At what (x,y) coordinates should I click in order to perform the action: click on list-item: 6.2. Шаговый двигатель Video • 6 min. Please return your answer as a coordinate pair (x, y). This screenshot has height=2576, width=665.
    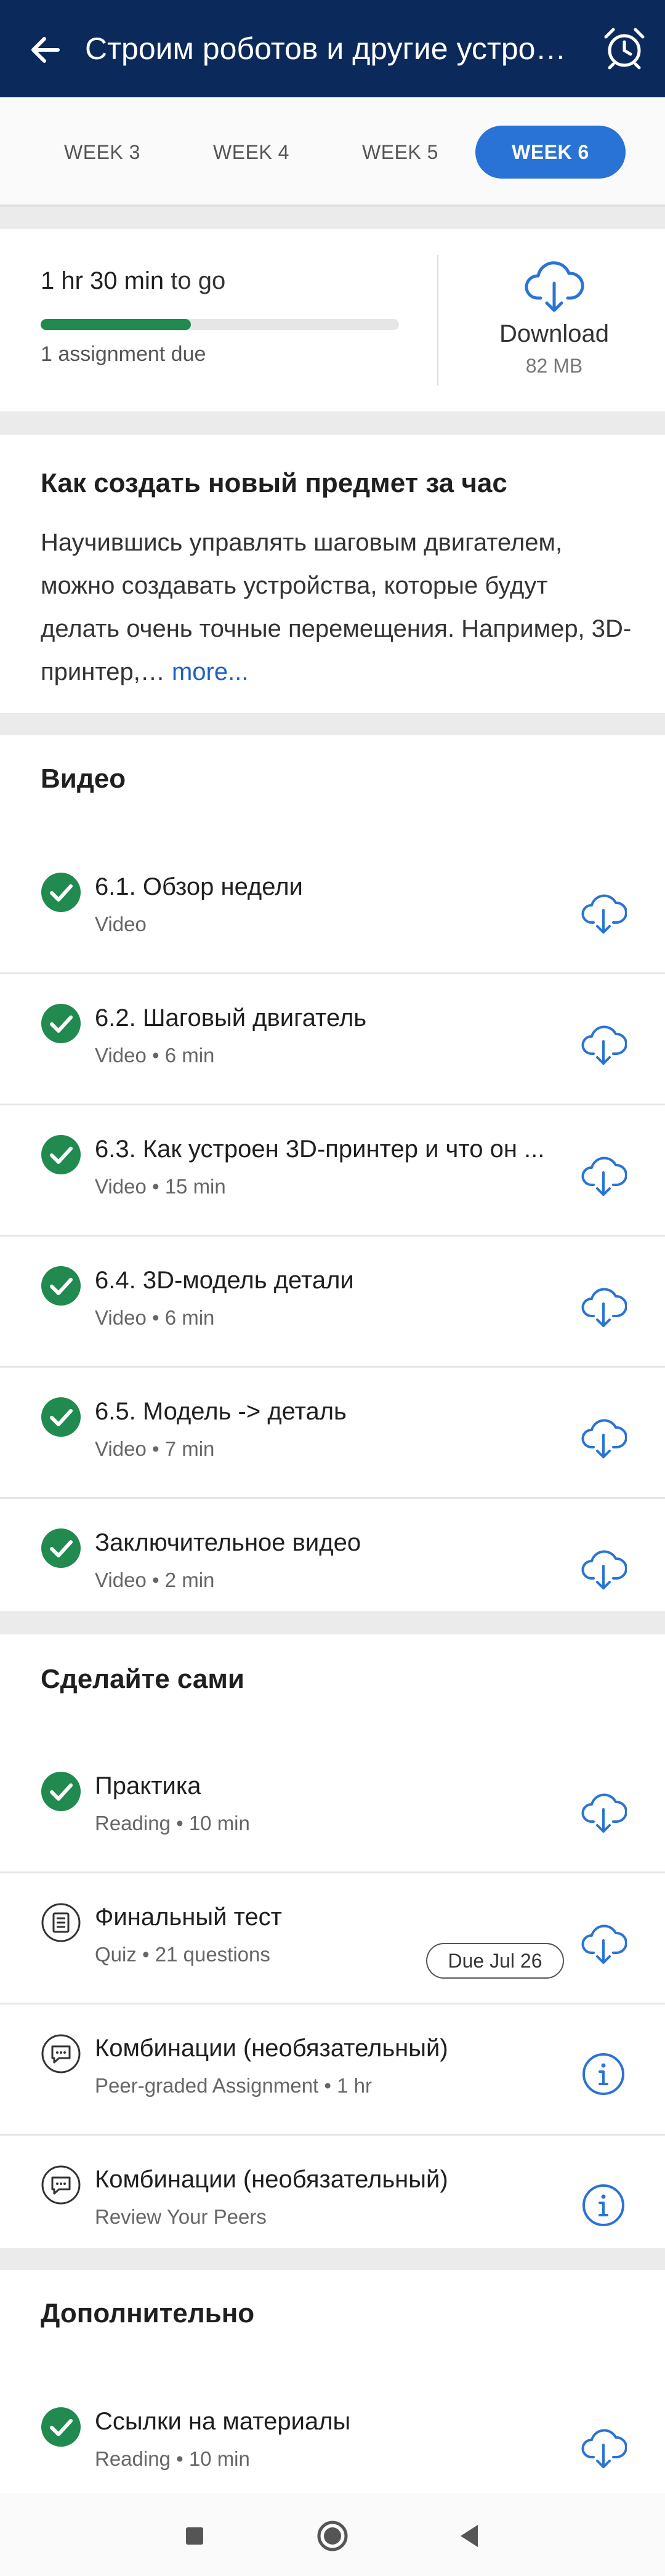
    Looking at the image, I should click on (332, 1040).